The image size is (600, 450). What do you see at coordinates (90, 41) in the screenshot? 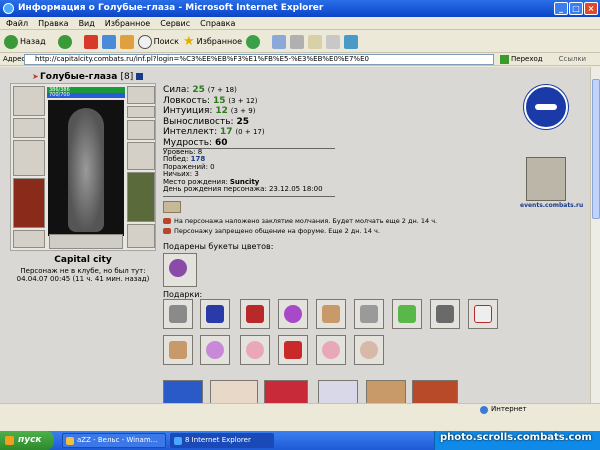
I see `stop-button` at bounding box center [90, 41].